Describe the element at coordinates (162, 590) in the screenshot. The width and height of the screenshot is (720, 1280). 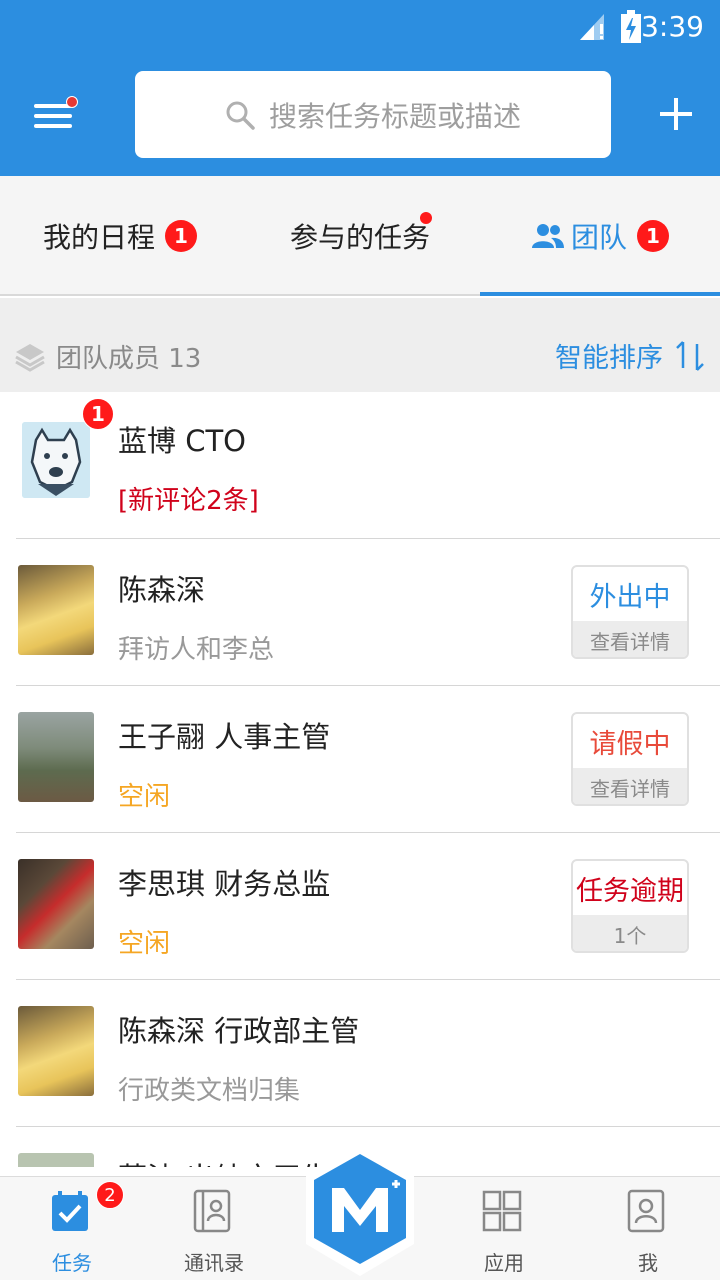
I see `member-name: 陈森深` at that location.